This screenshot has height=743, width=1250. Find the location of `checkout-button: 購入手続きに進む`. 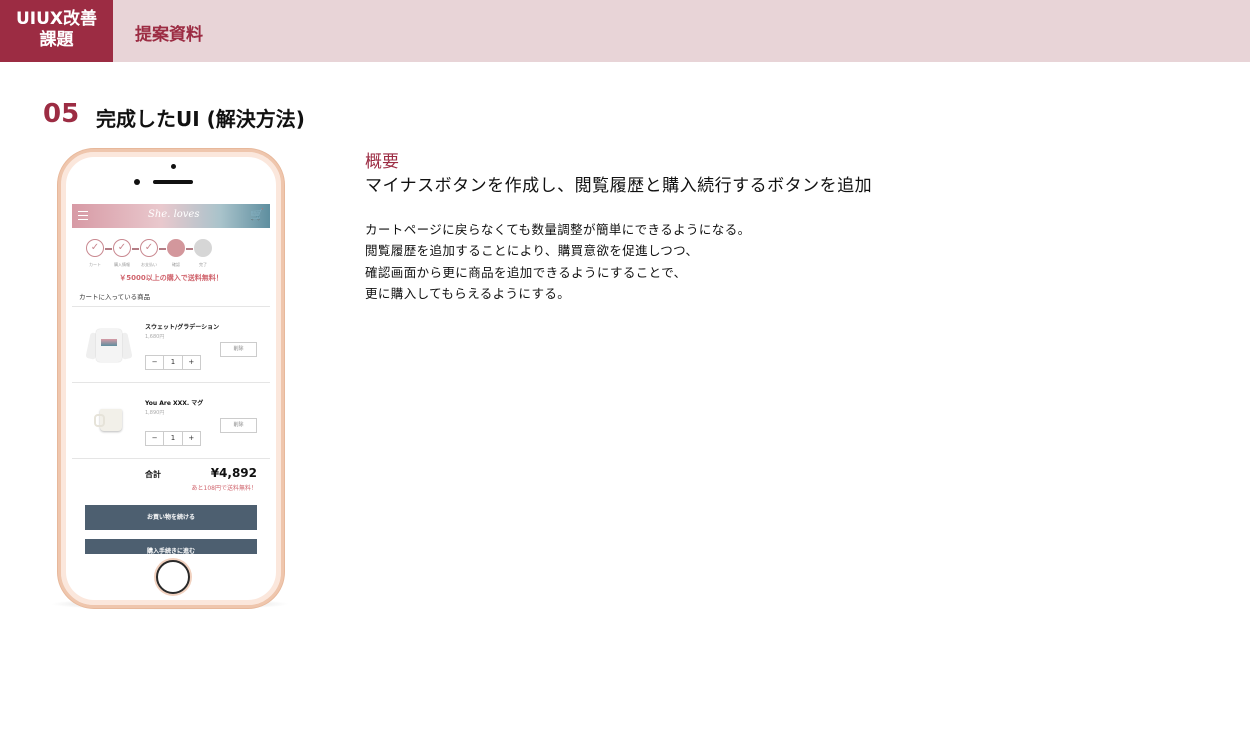

checkout-button: 購入手続きに進む is located at coordinates (171, 546).